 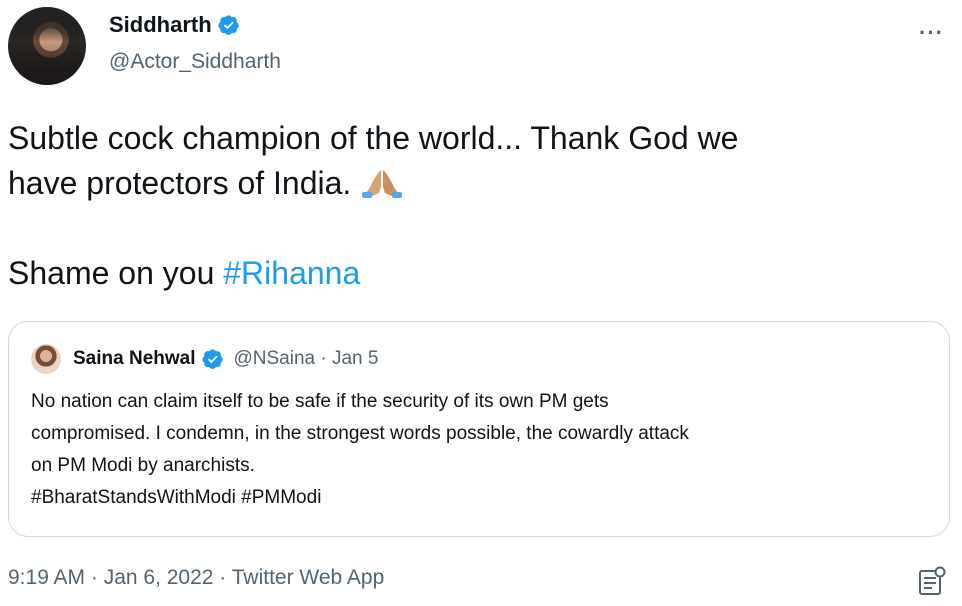 I want to click on quoted-author-avatar, so click(x=46, y=359).